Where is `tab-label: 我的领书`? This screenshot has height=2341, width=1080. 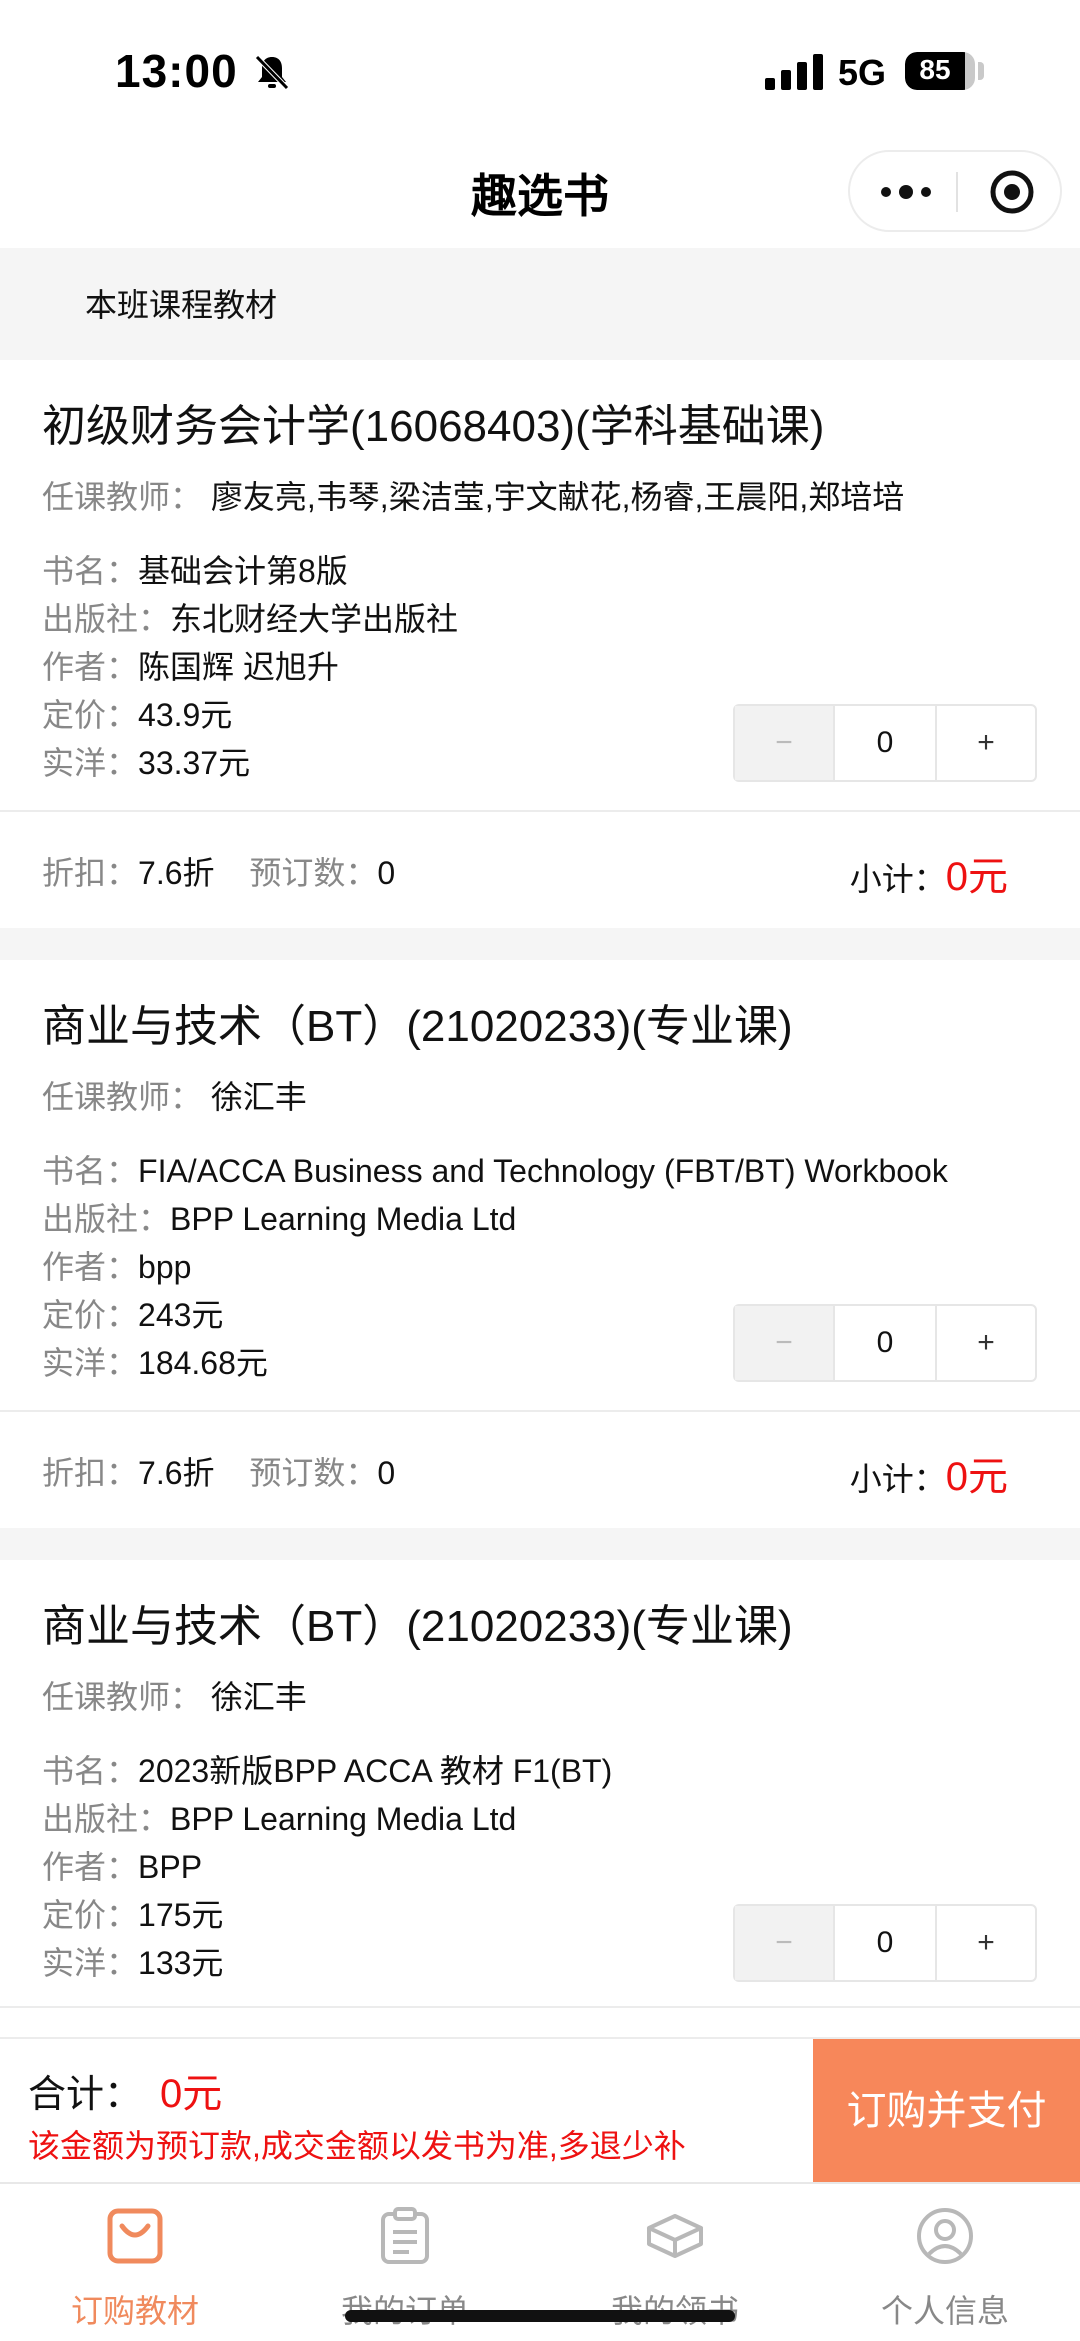 tab-label: 我的领书 is located at coordinates (675, 2309).